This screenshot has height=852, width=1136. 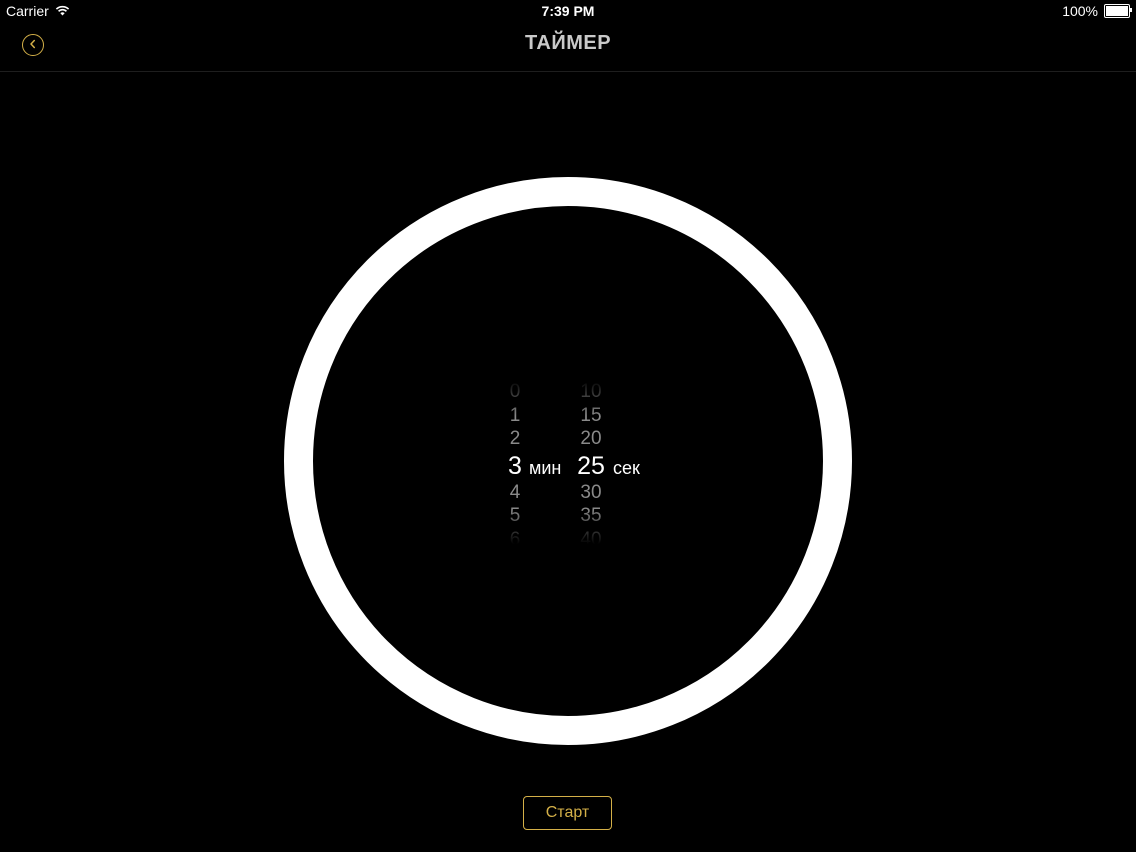 I want to click on start-button: Старт, so click(x=567, y=813).